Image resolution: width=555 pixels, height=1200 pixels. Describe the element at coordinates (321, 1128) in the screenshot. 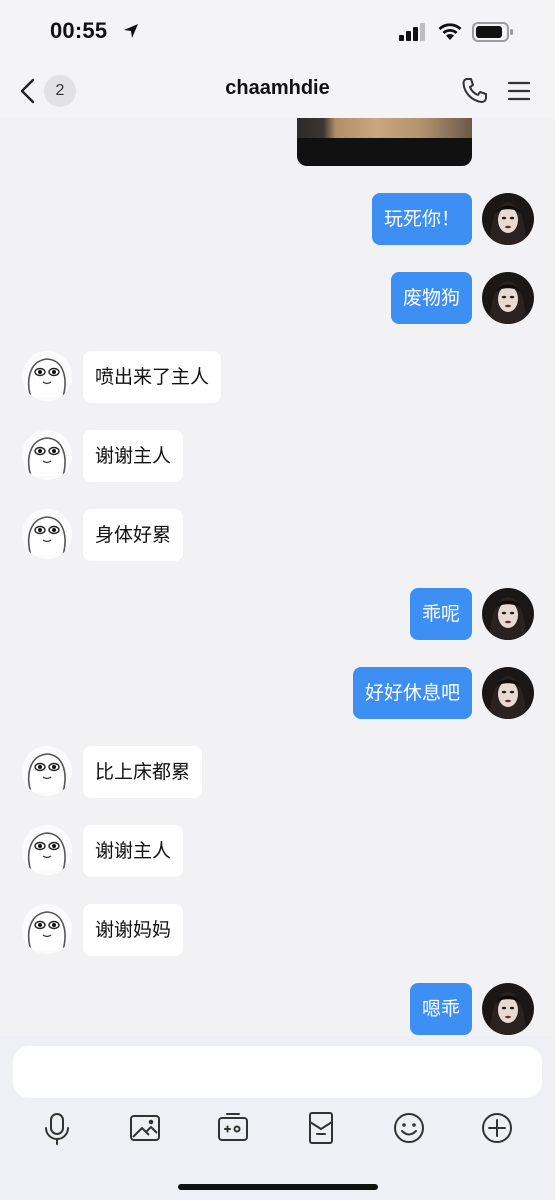

I see `red-packet-icon` at that location.